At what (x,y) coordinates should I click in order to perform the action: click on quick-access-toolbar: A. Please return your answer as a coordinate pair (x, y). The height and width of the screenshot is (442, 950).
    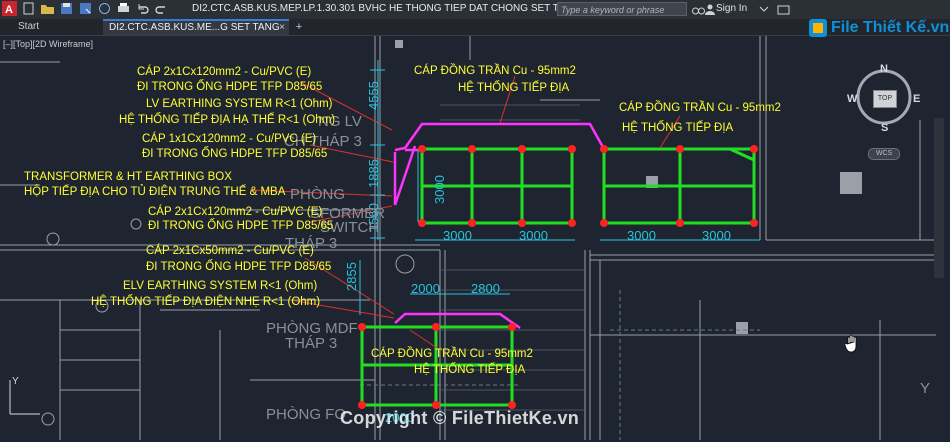
    Looking at the image, I should click on (85, 8).